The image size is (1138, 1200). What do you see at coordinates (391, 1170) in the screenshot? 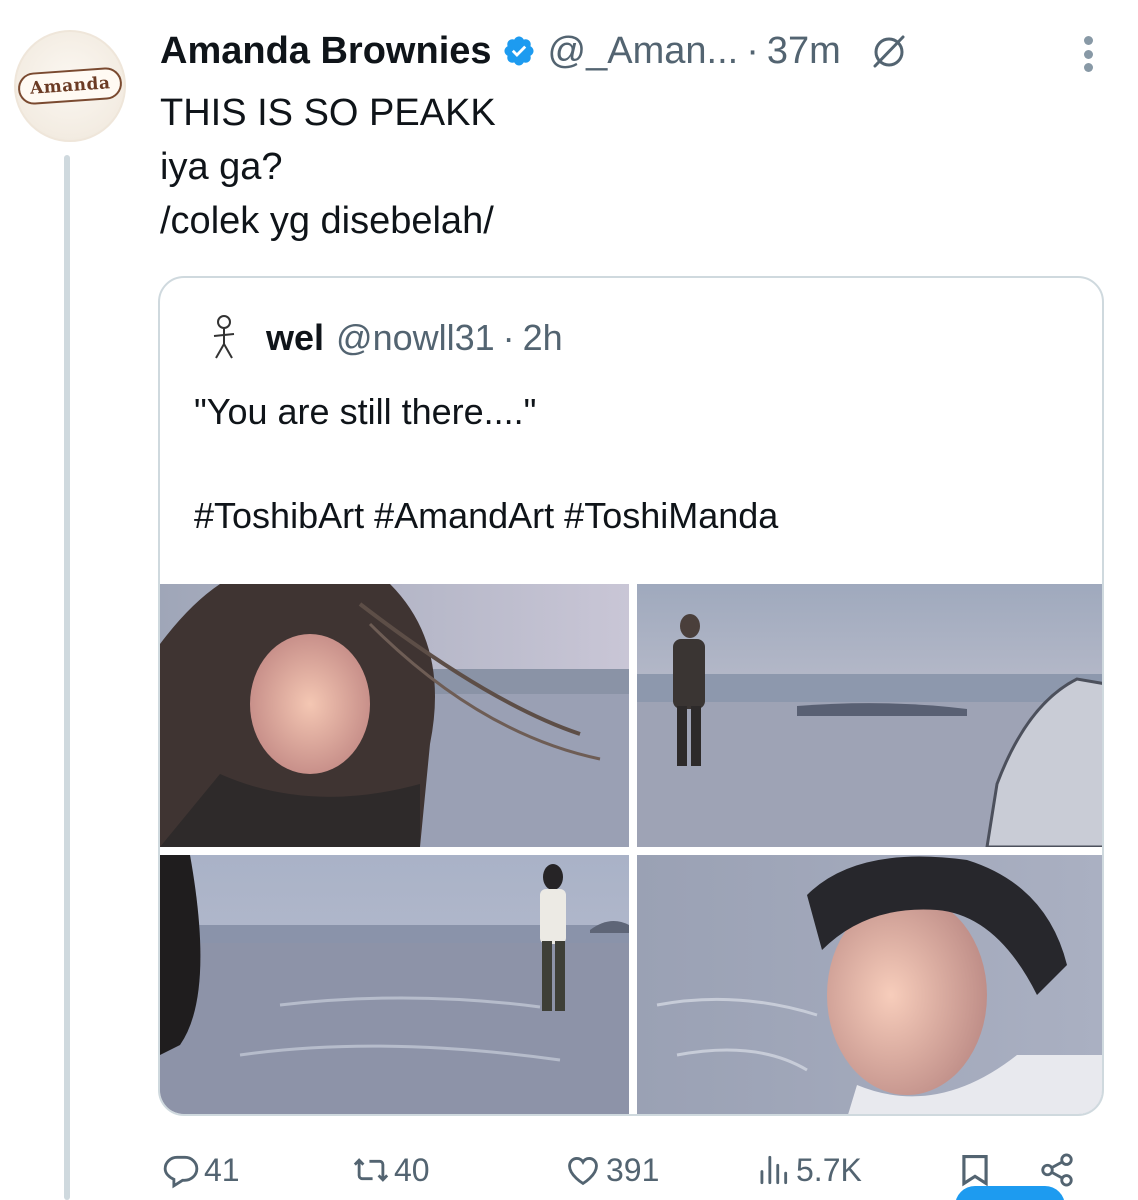
I see `retweet-button: 40` at bounding box center [391, 1170].